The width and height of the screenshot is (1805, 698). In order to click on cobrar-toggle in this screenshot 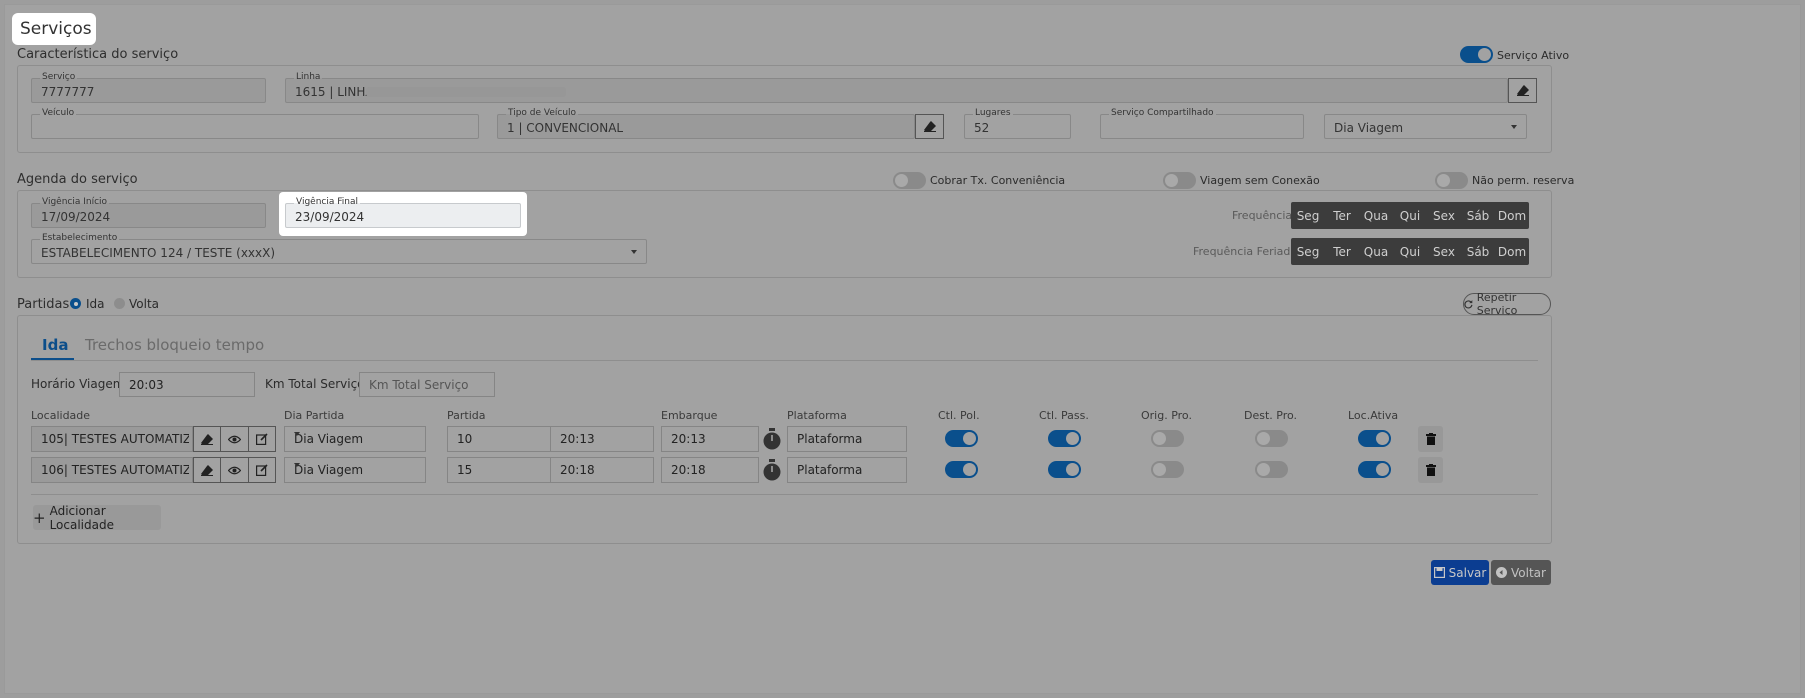, I will do `click(909, 180)`.